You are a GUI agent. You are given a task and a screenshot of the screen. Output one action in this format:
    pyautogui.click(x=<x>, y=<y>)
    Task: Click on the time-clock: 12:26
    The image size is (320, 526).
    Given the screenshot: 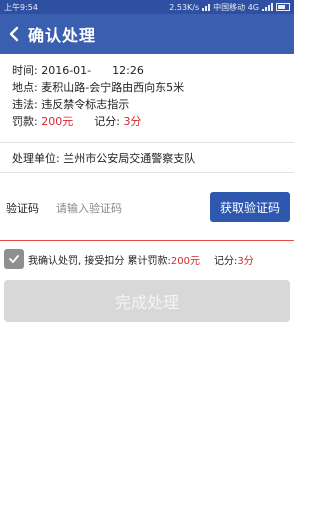 What is the action you would take?
    pyautogui.click(x=128, y=70)
    